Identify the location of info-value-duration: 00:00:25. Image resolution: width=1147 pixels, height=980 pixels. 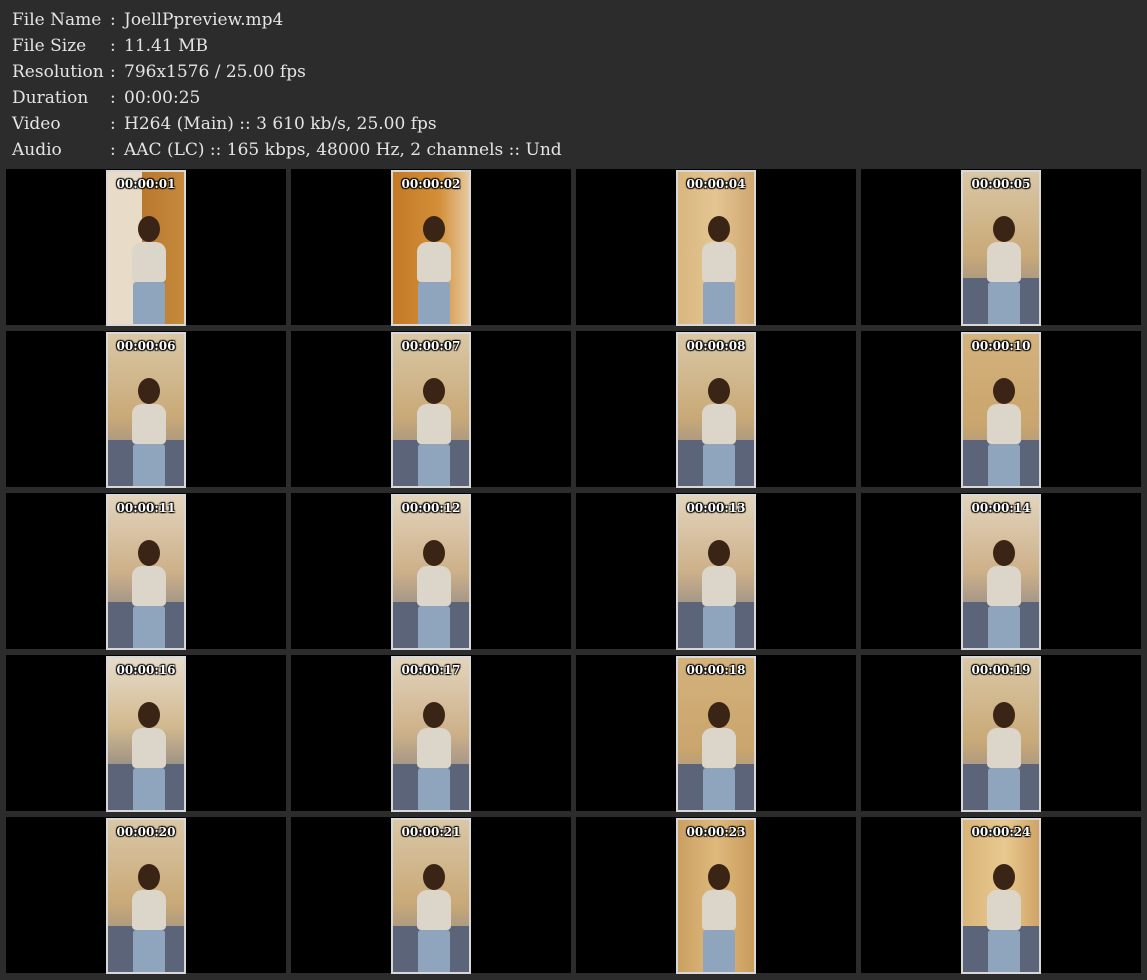
(162, 98).